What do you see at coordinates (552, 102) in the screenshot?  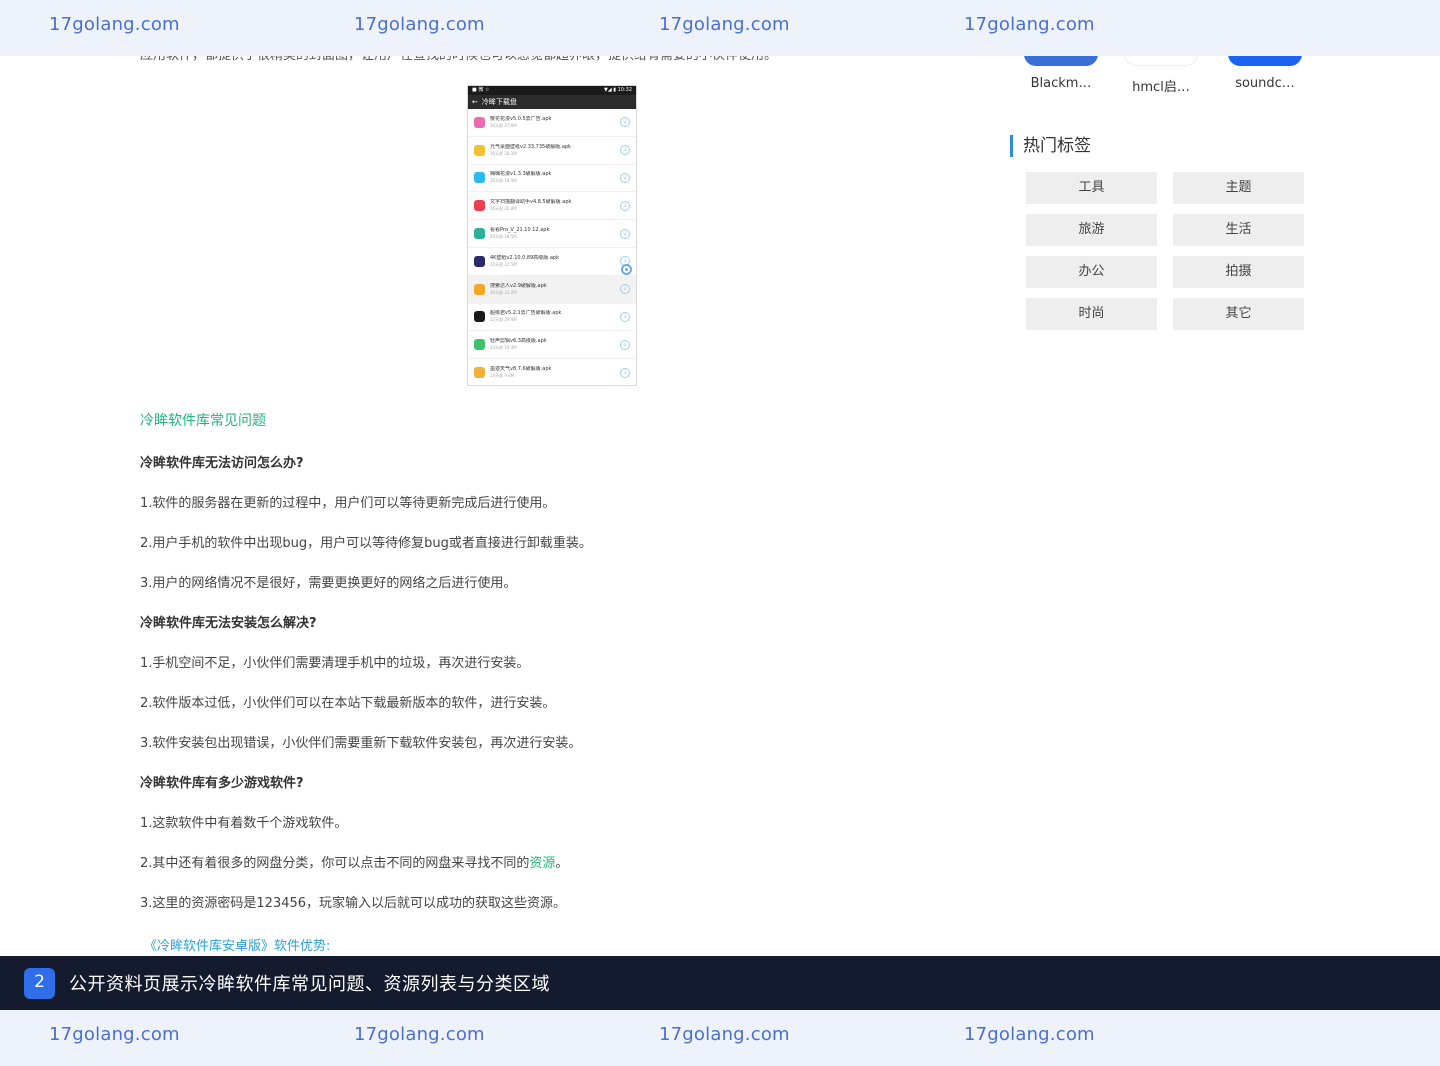 I see `phone-header: ← 冷眸下载盘` at bounding box center [552, 102].